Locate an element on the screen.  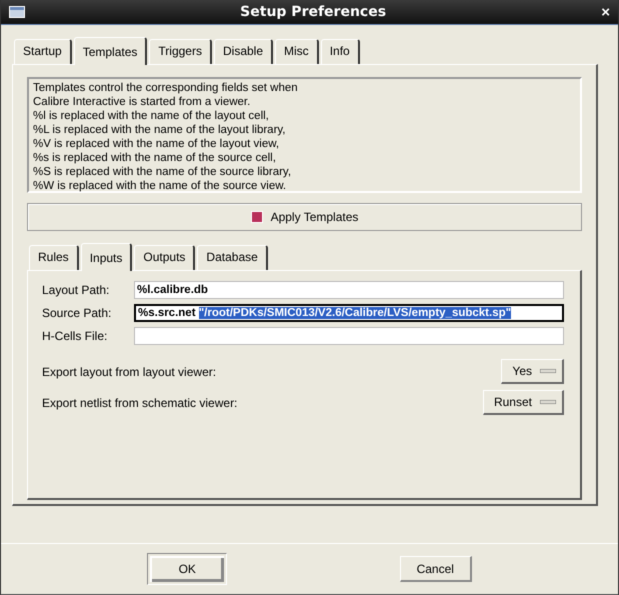
description-line: %S is replaced with the name of the source library, is located at coordinates (162, 172).